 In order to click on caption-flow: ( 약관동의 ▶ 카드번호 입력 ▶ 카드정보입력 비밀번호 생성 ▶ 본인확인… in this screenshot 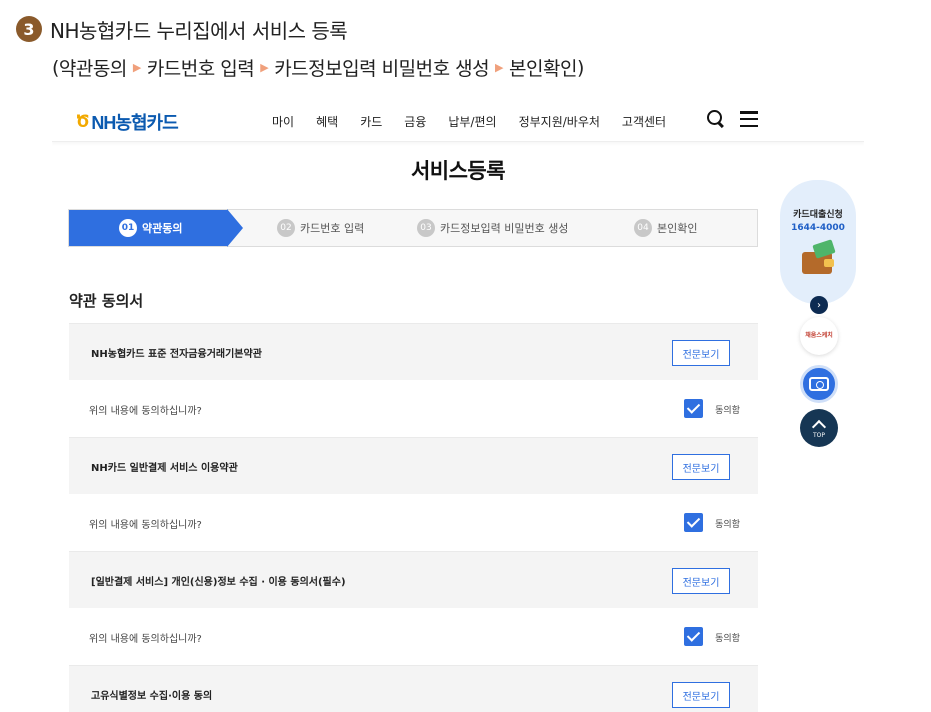, I will do `click(318, 67)`.